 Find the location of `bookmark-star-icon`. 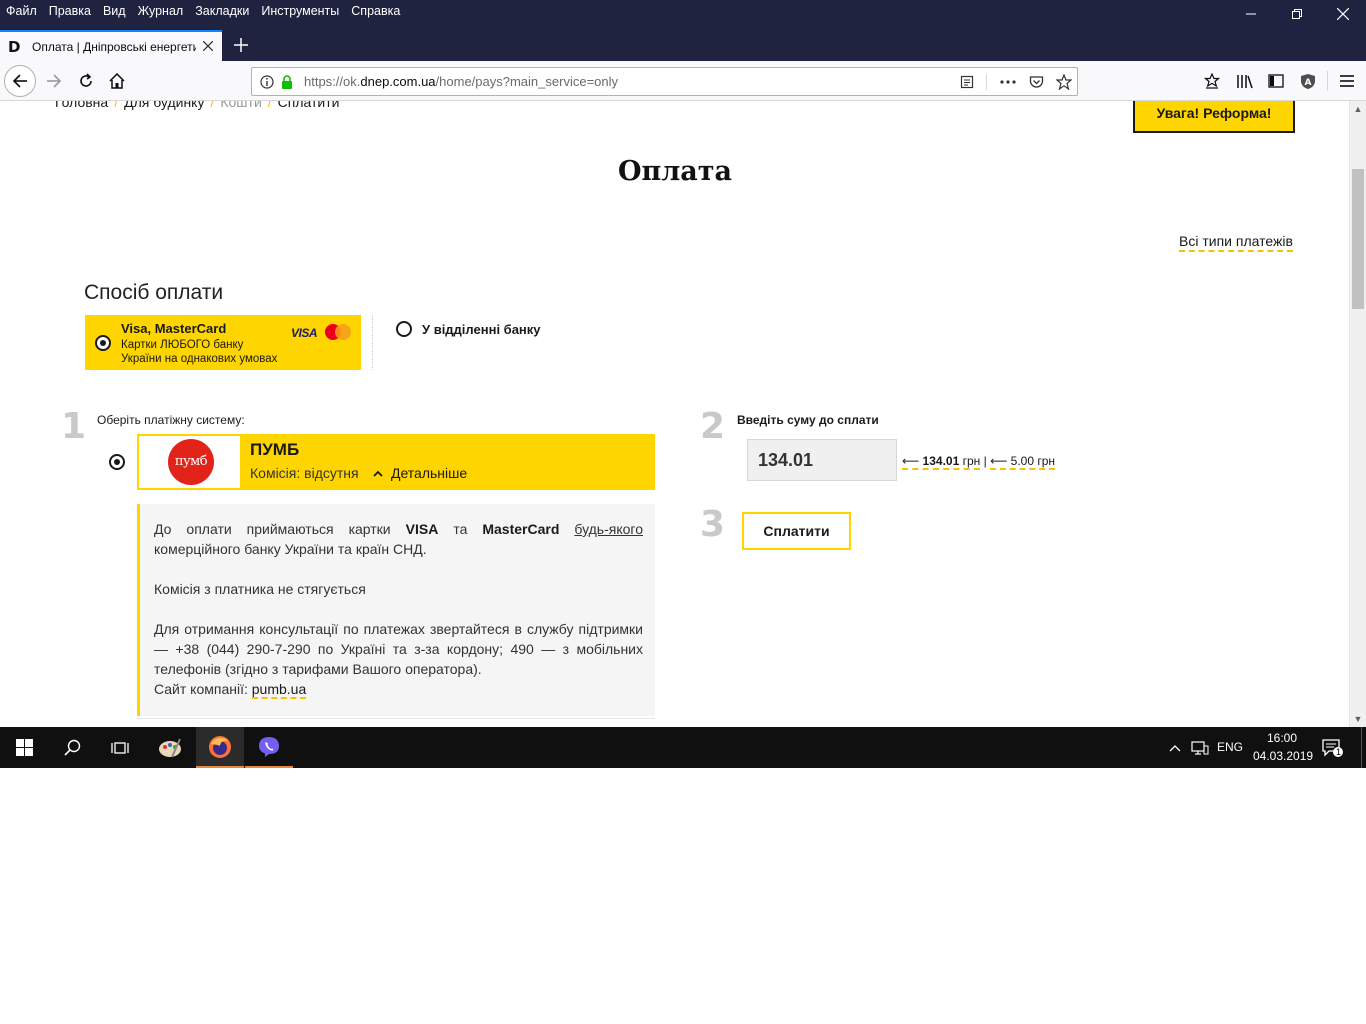

bookmark-star-icon is located at coordinates (1064, 82).